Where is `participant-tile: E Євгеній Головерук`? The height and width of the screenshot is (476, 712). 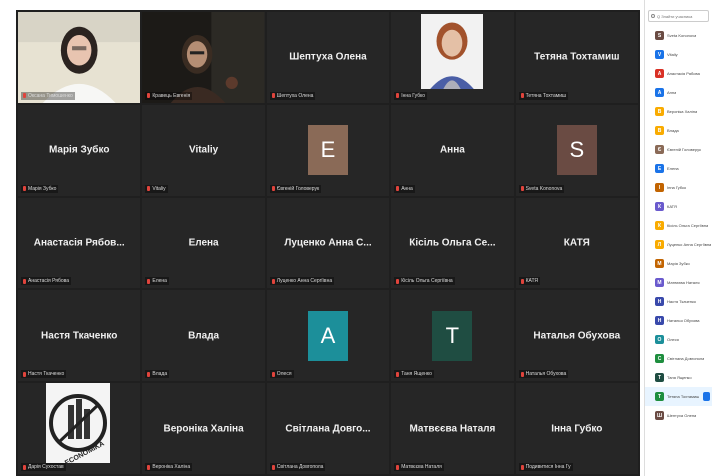 participant-tile: E Євгеній Головерук is located at coordinates (328, 150).